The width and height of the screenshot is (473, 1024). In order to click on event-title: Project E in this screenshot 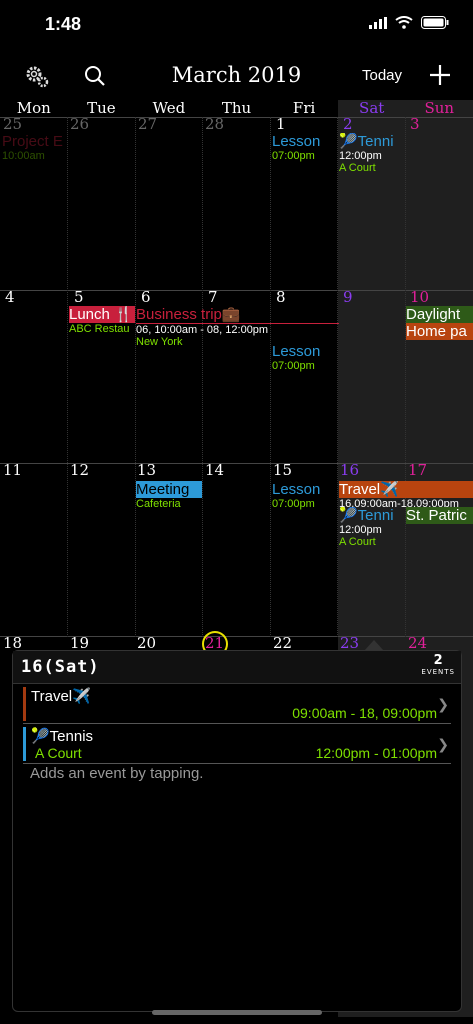, I will do `click(32, 141)`.